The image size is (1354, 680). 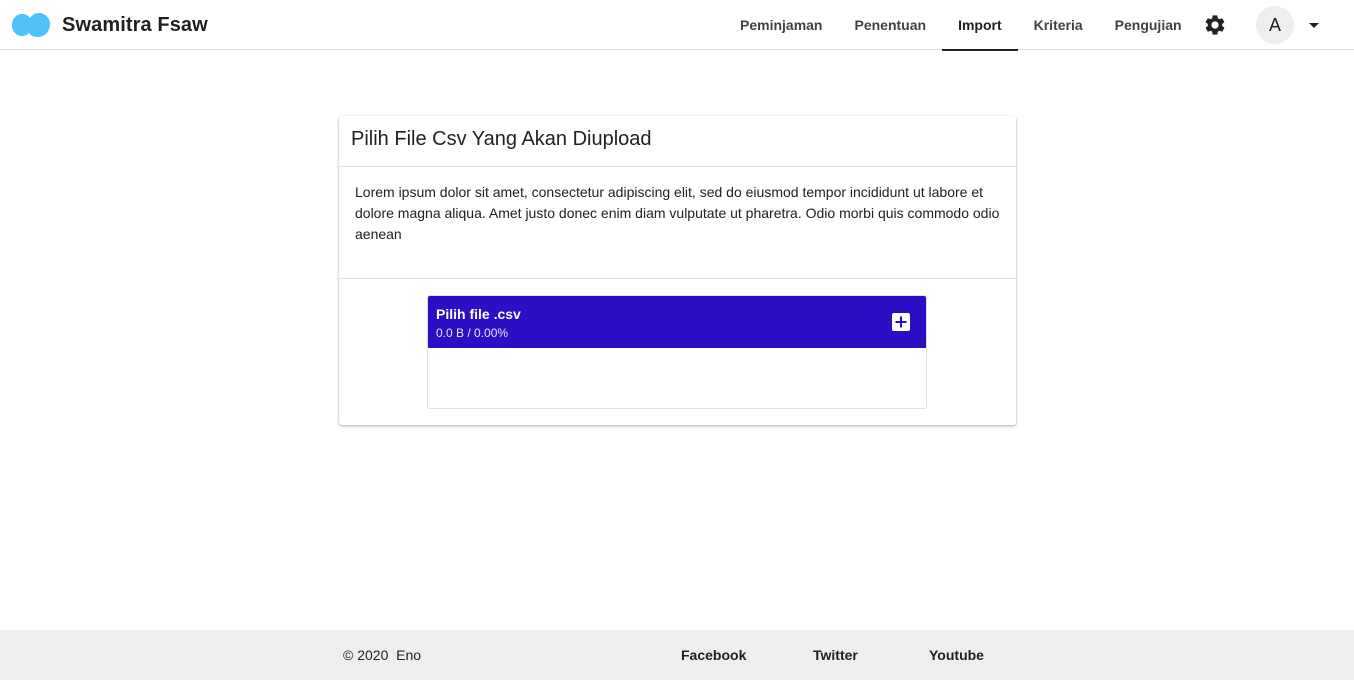 What do you see at coordinates (135, 24) in the screenshot?
I see `brand-title: Swamitra Fsaw` at bounding box center [135, 24].